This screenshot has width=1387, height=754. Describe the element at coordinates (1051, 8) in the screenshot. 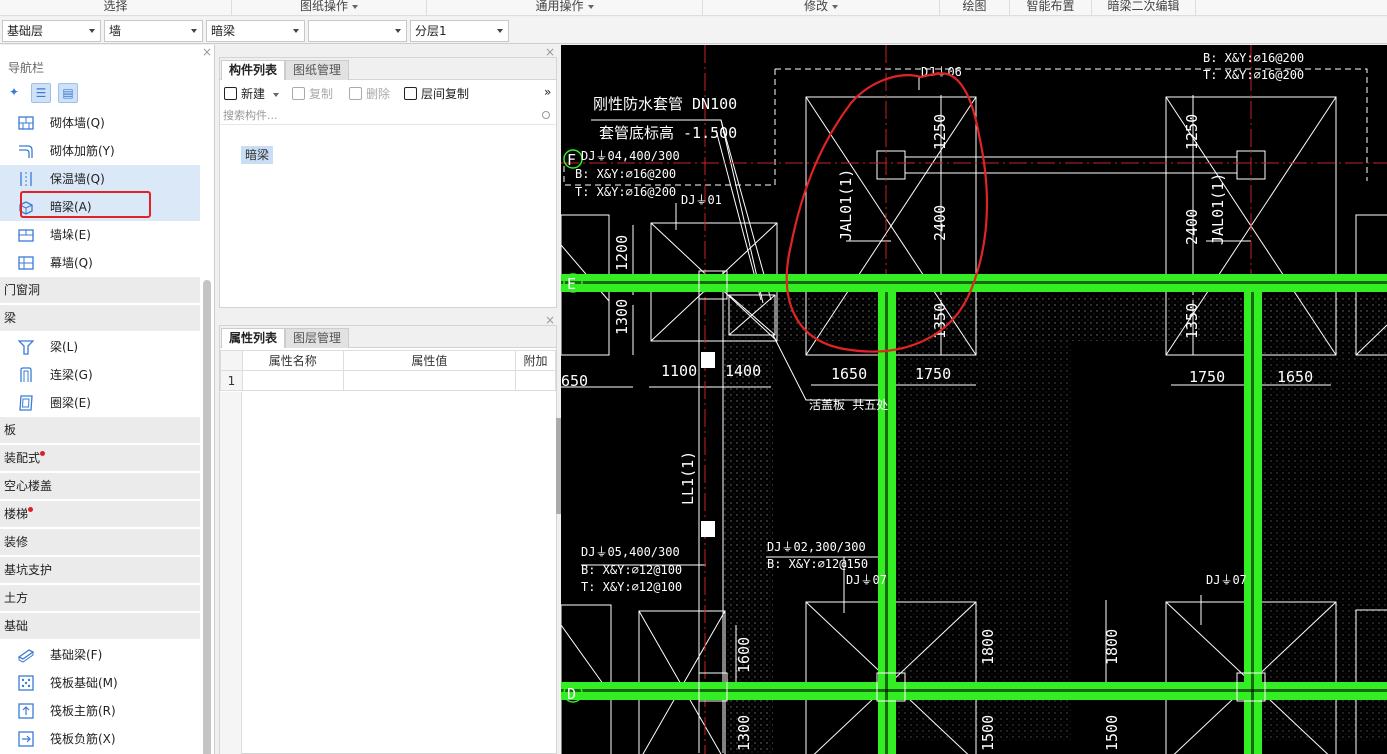

I see `ribbon-group-smart-layout: 智能布置` at that location.